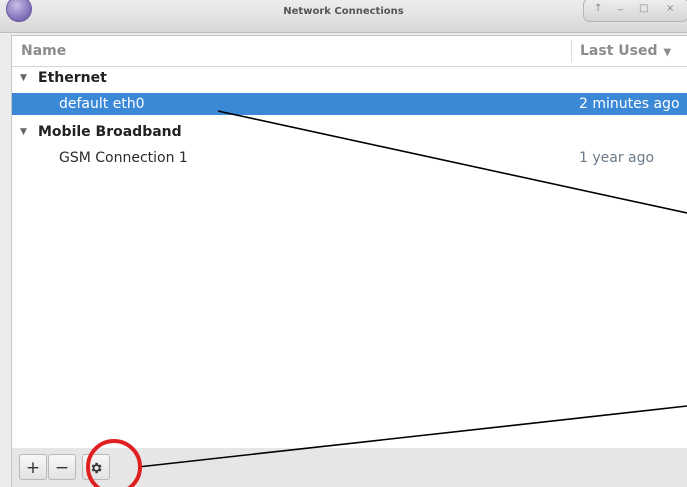  What do you see at coordinates (349, 132) in the screenshot?
I see `group-row-mobile-broadband: ▼ Mobile Broadband` at bounding box center [349, 132].